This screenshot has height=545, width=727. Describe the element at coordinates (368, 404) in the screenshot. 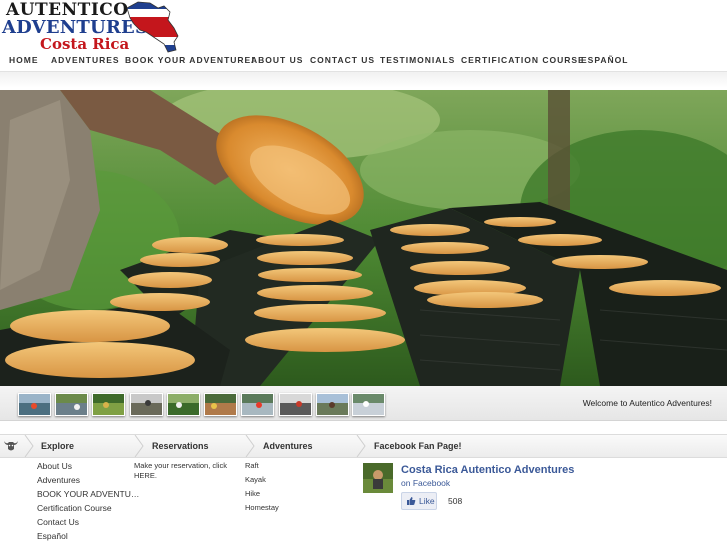

I see `thumb-waterfall` at that location.